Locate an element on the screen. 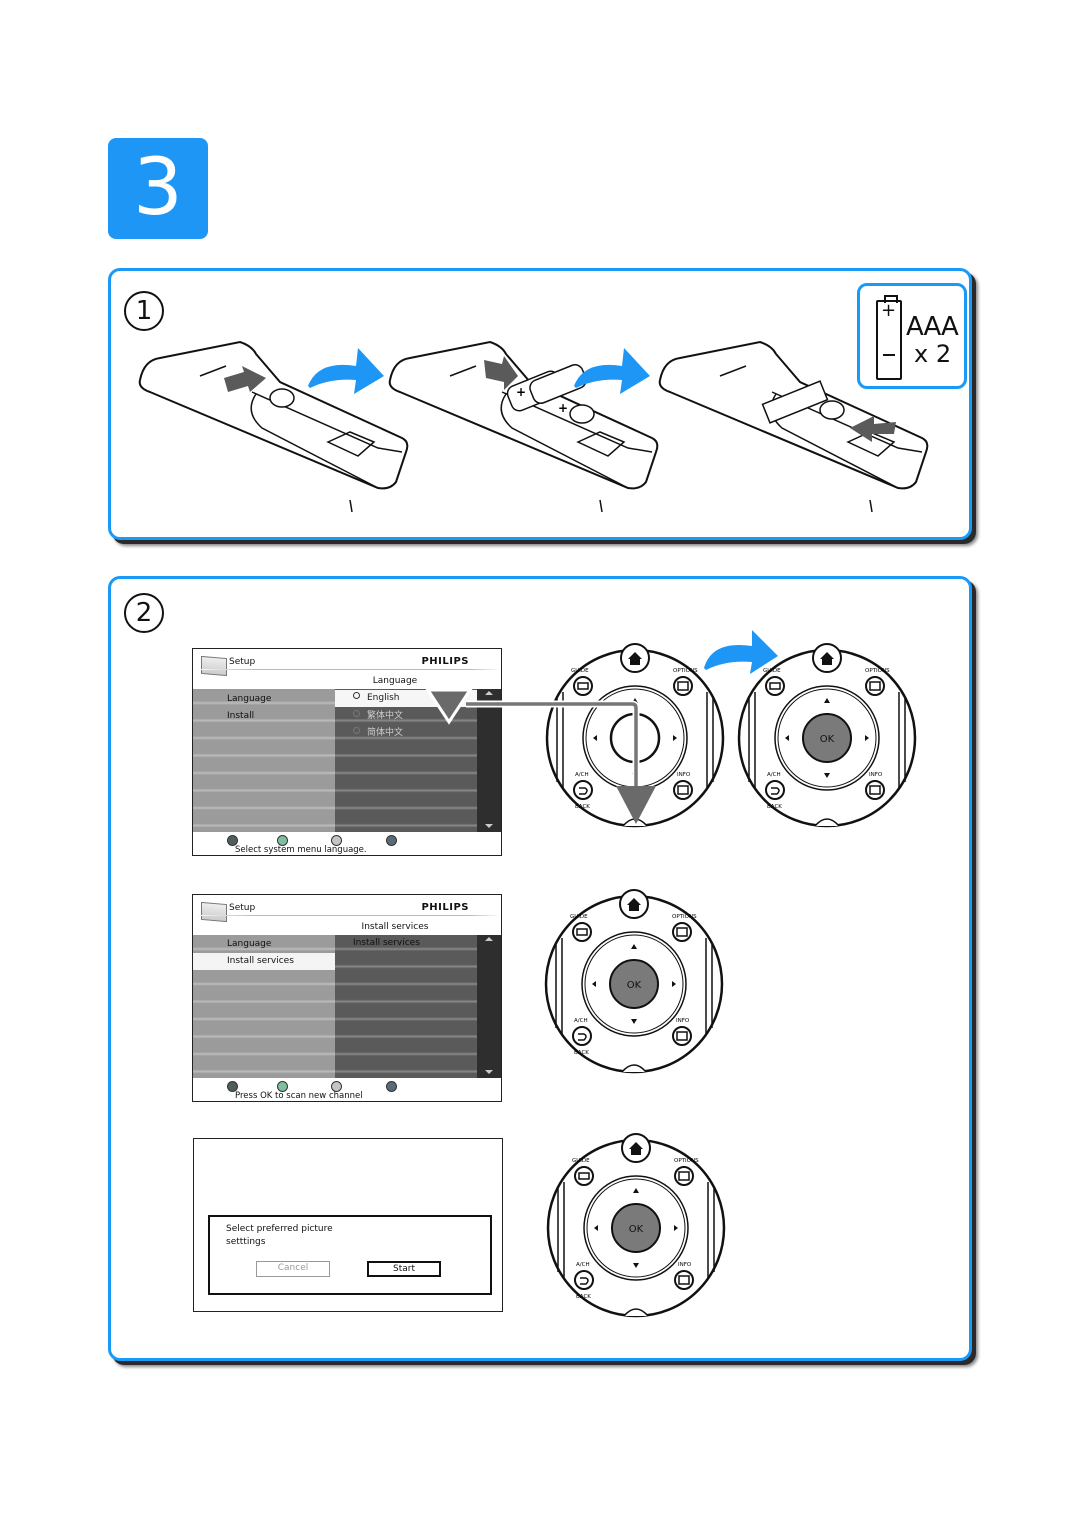 This screenshot has width=1080, height=1527. panel-2-number: 2 is located at coordinates (144, 613).